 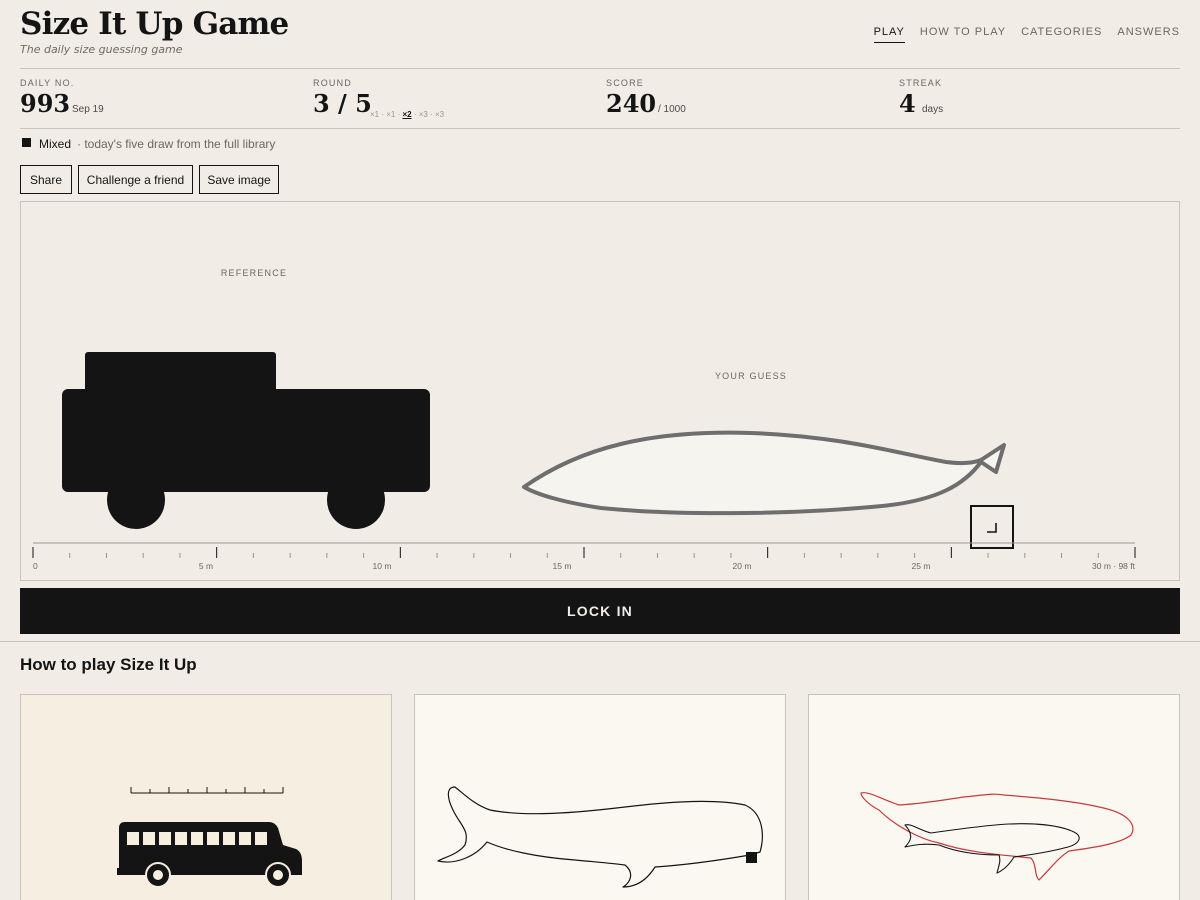 I want to click on resize-handle-icon, so click(x=992, y=527).